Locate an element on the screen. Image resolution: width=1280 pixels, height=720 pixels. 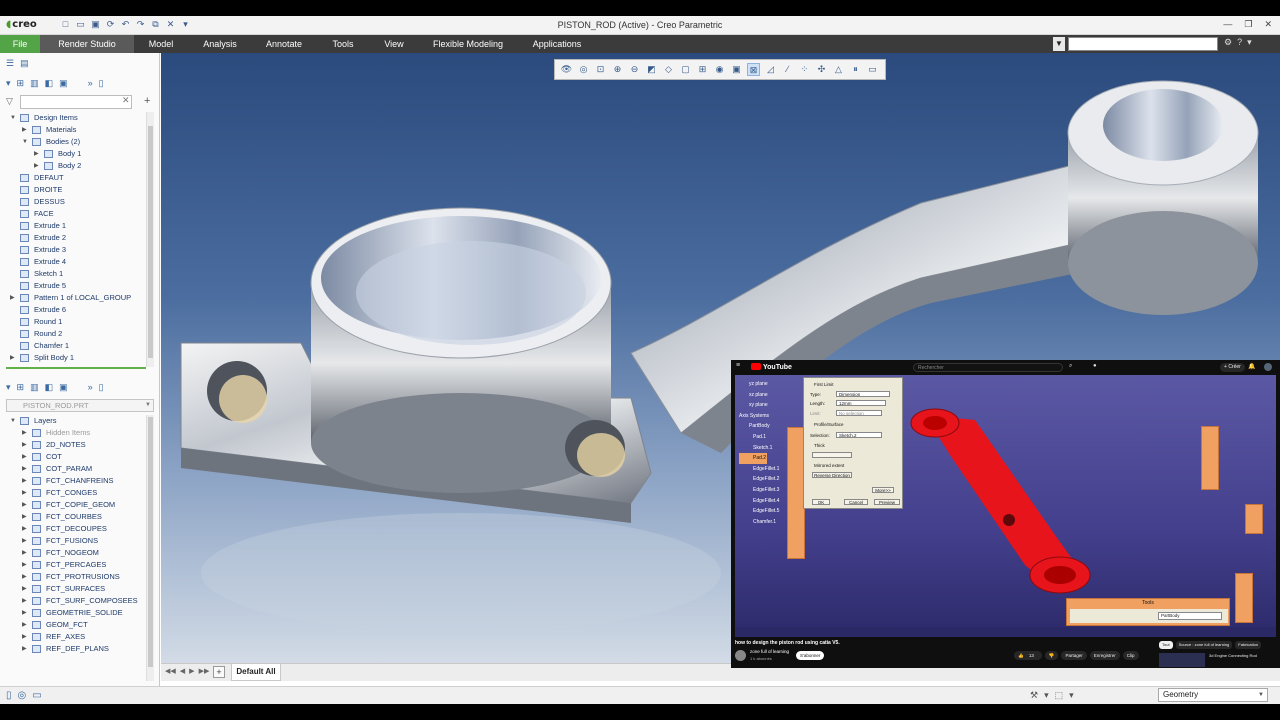
create-button: + Créer is located at coordinates (1232, 367).